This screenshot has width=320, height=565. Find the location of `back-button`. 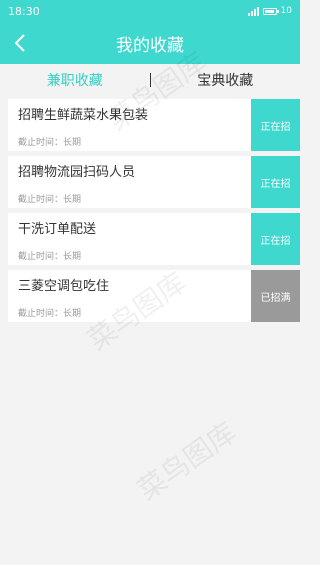

back-button is located at coordinates (20, 43).